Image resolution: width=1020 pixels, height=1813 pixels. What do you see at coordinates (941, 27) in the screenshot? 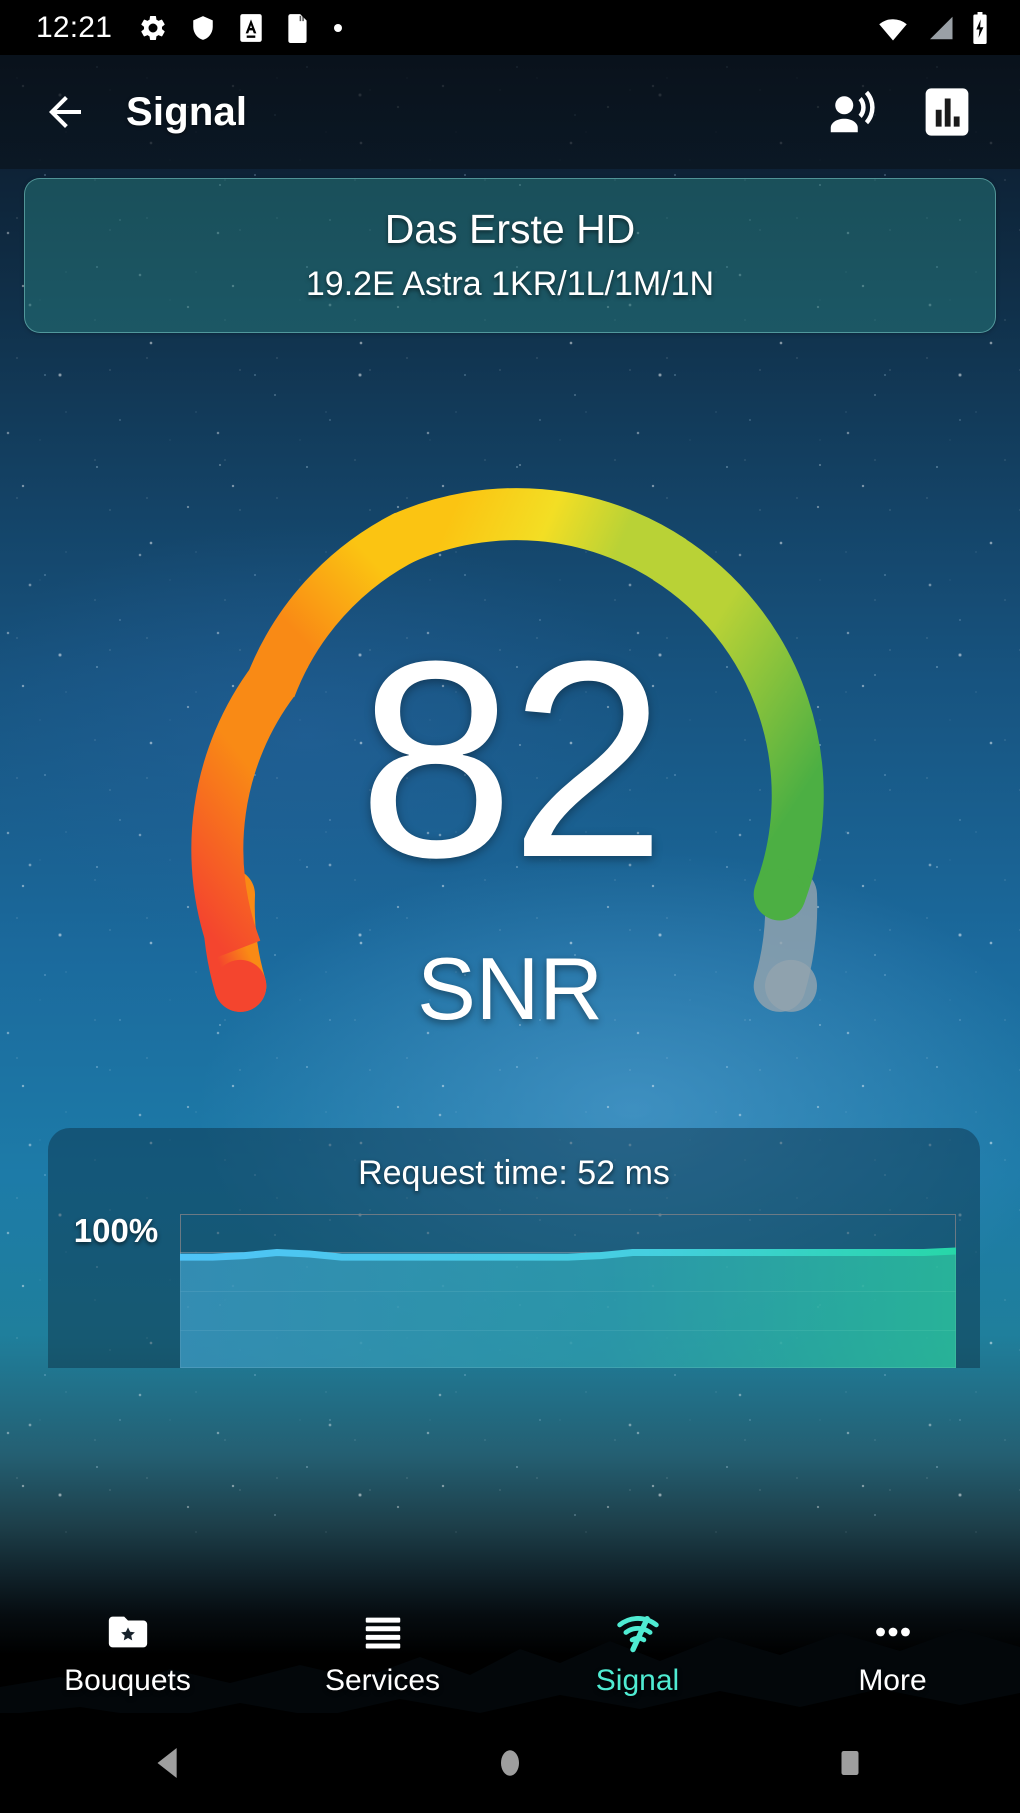
I see `cellular-signal-icon` at bounding box center [941, 27].